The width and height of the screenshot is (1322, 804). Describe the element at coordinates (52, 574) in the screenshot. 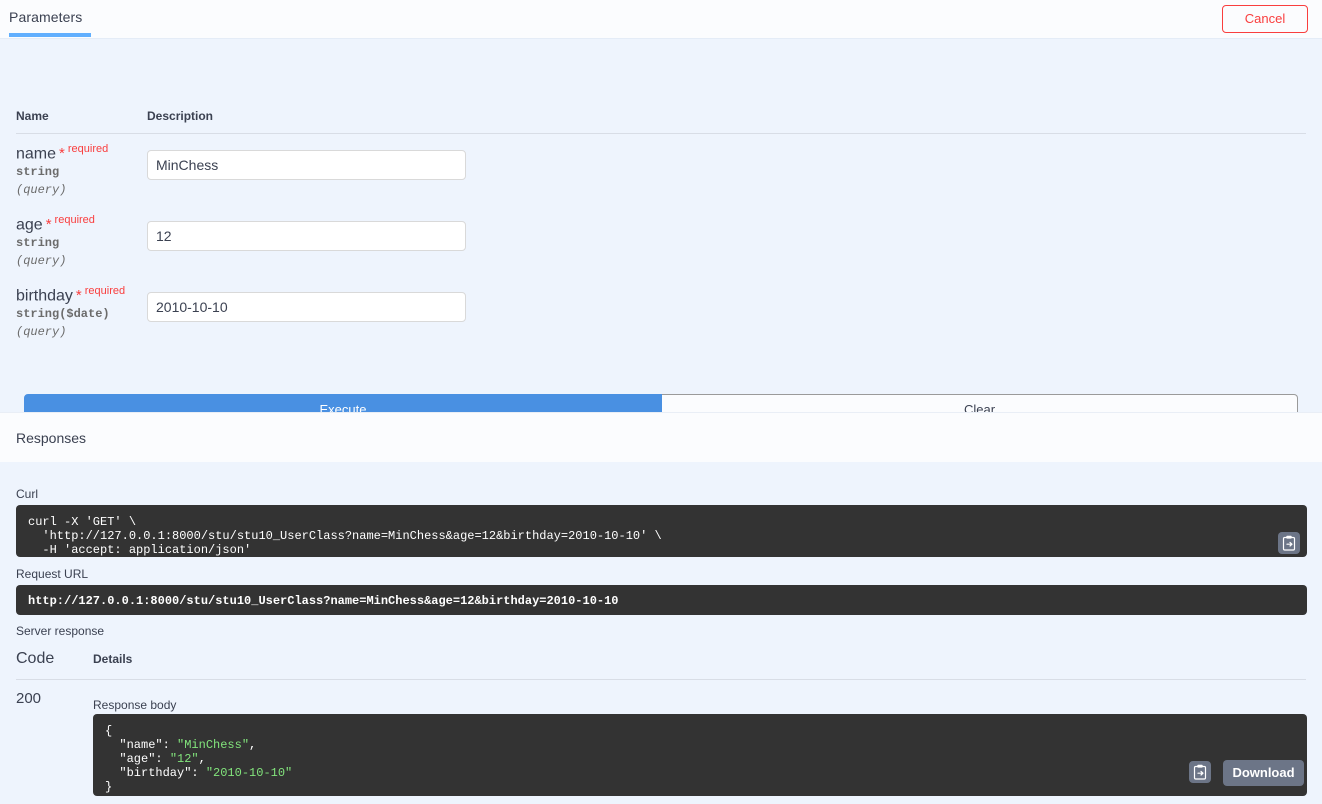

I see `request-url-label: Request URL` at that location.